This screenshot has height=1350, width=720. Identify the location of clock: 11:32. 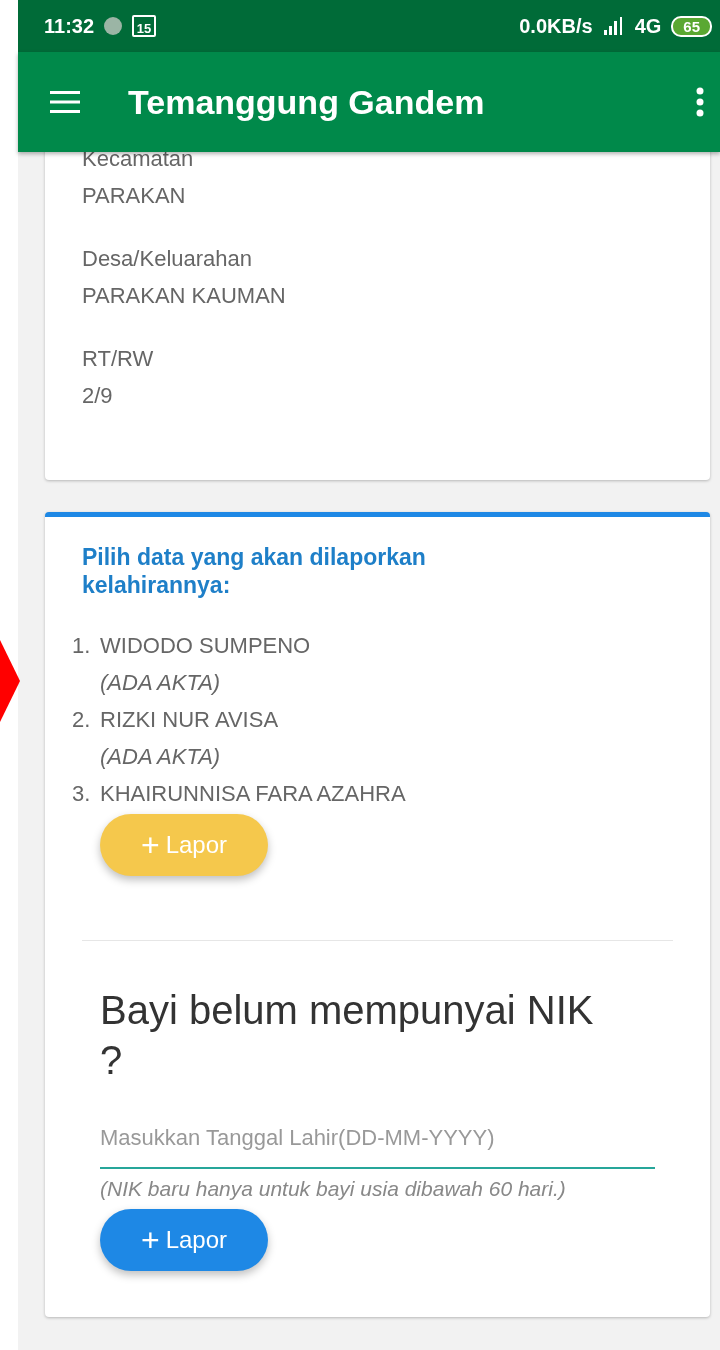
(69, 26).